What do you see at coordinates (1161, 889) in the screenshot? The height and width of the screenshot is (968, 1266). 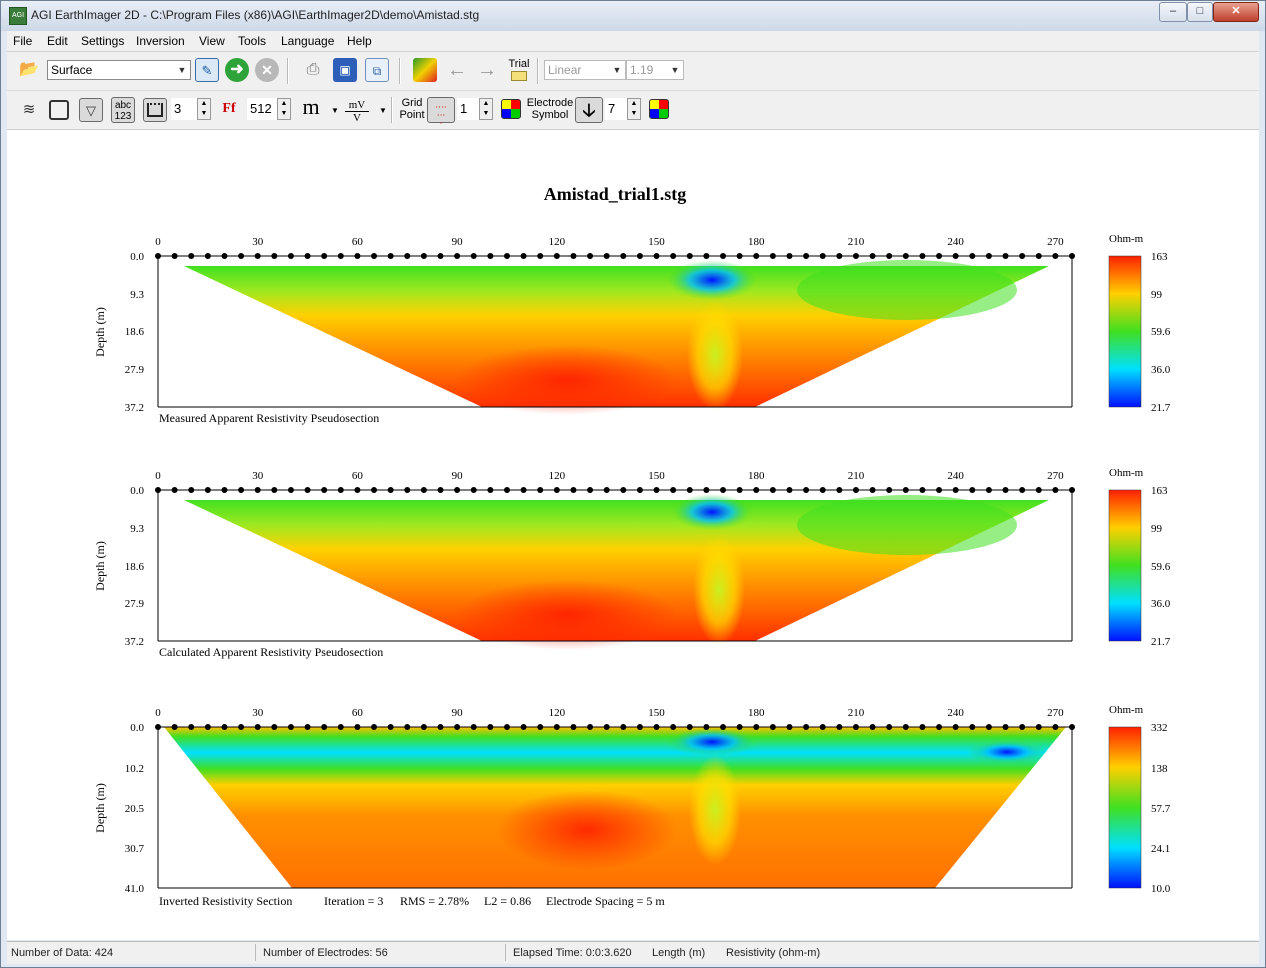 I see `colorbar-label: 10.0` at bounding box center [1161, 889].